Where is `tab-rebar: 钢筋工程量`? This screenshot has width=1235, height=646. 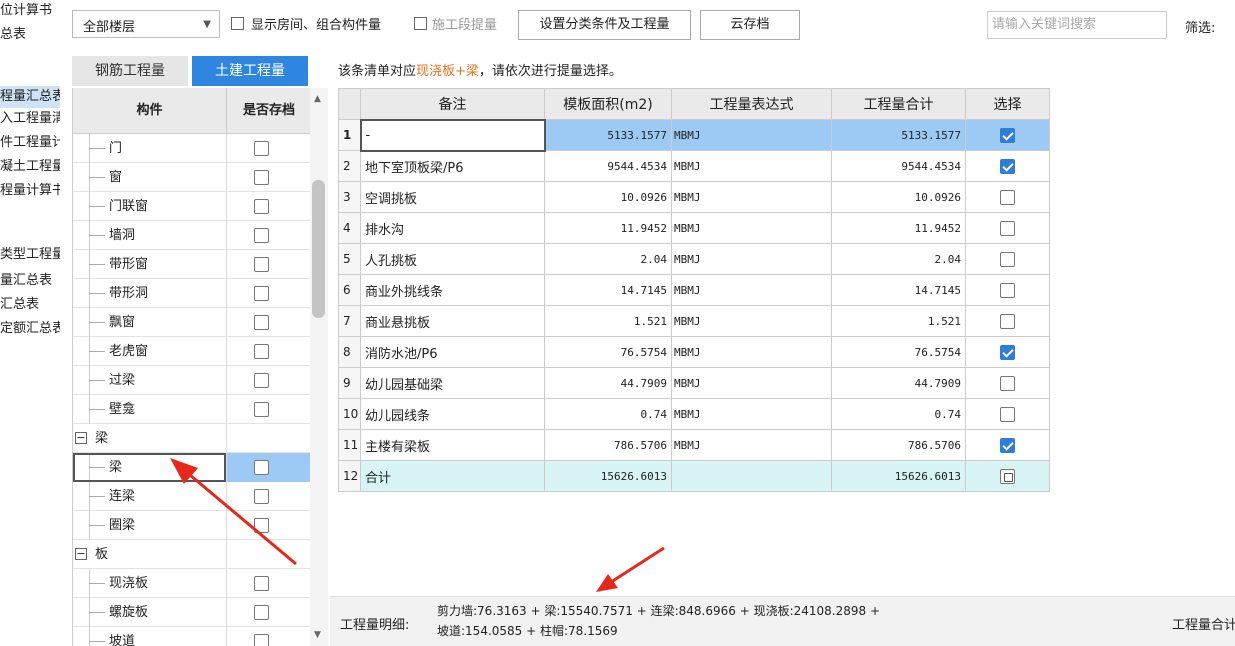
tab-rebar: 钢筋工程量 is located at coordinates (130, 71).